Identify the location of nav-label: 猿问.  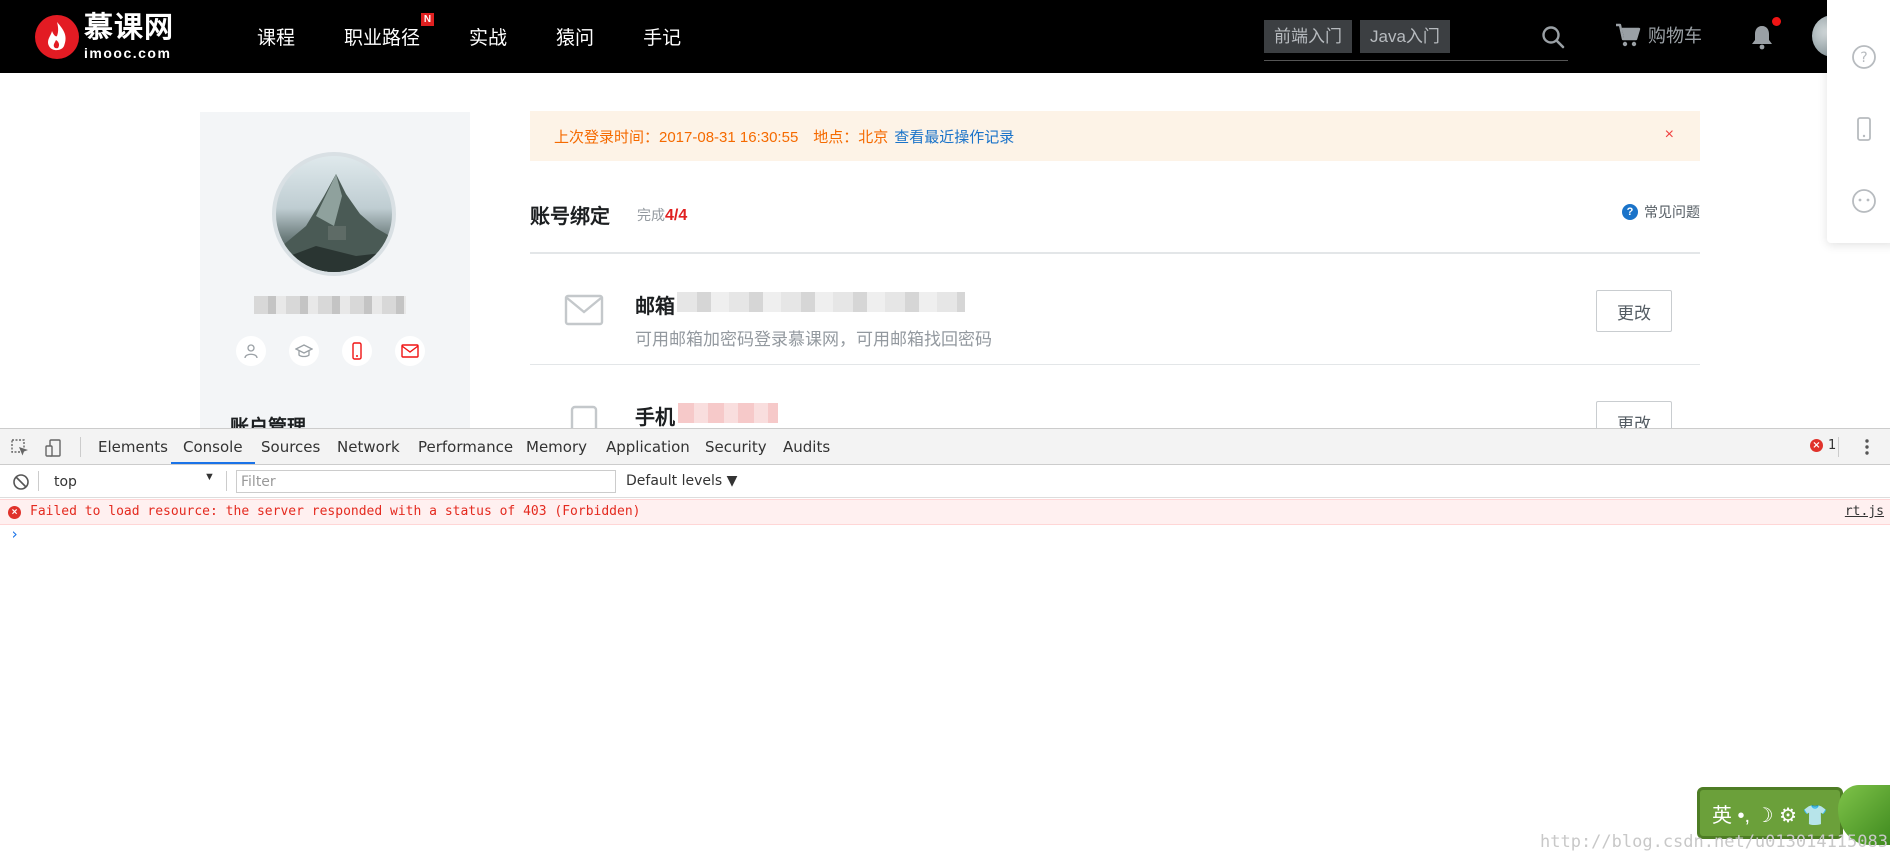
(575, 38).